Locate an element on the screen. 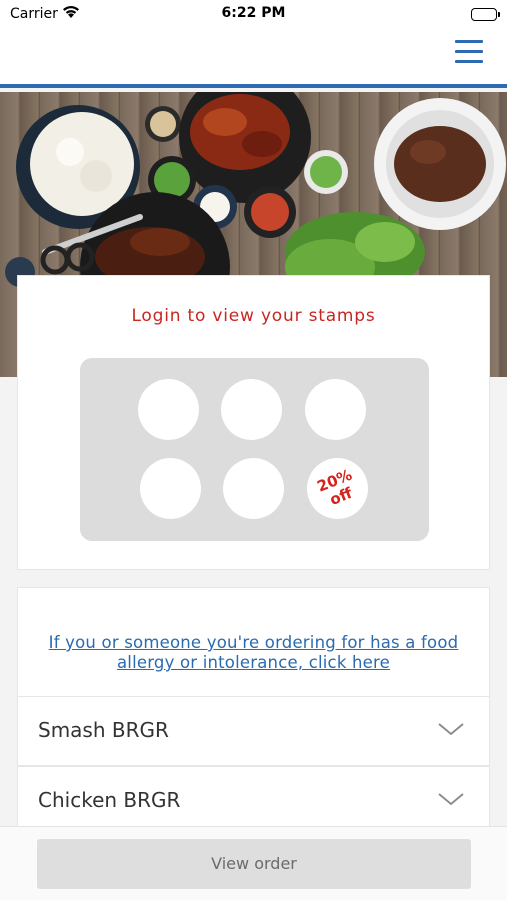  category-label: Smash BRGR is located at coordinates (103, 730).